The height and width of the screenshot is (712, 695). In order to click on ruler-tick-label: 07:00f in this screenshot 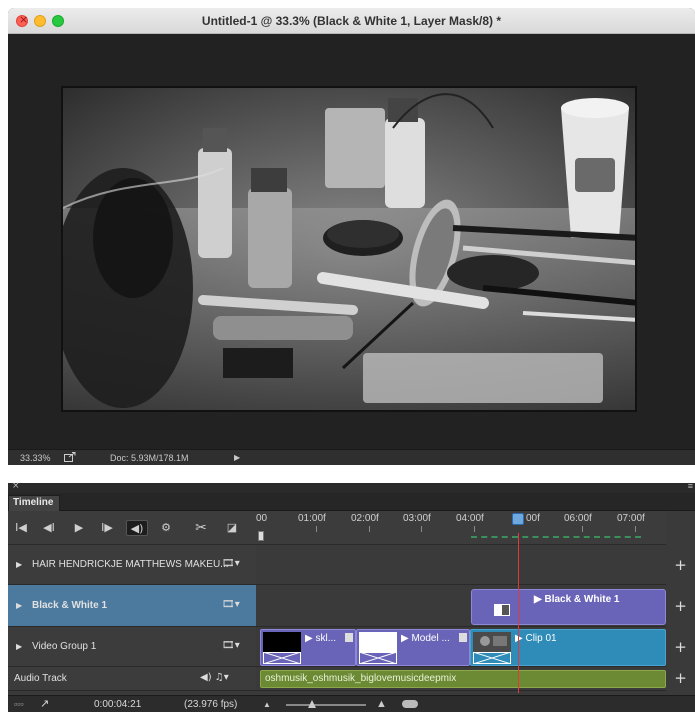, I will do `click(631, 518)`.